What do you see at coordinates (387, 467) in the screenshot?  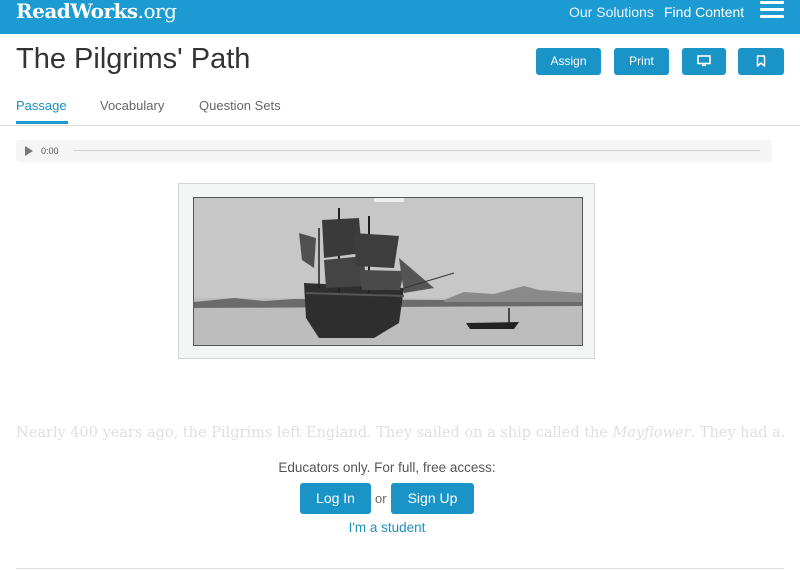 I see `access-prompt: Educators only. For full, free access:` at bounding box center [387, 467].